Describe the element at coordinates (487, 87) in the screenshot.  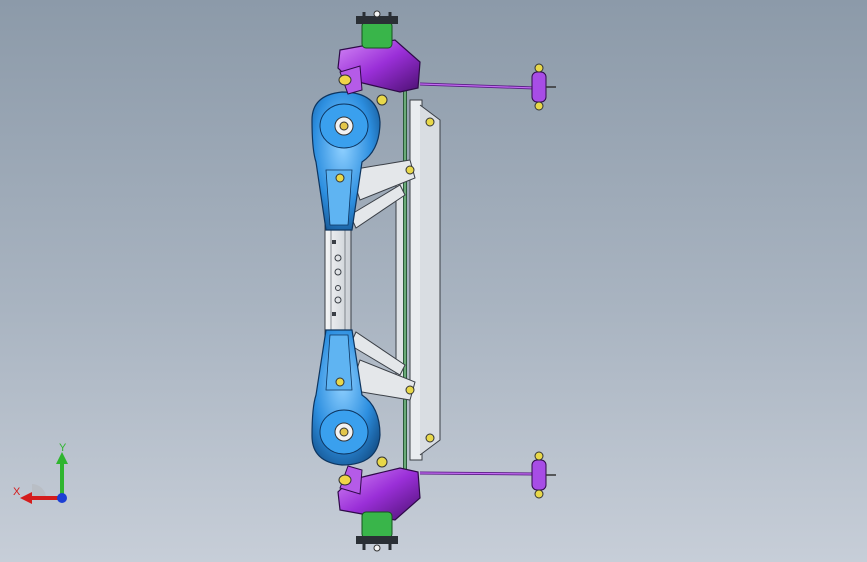
I see `toe-link-top` at that location.